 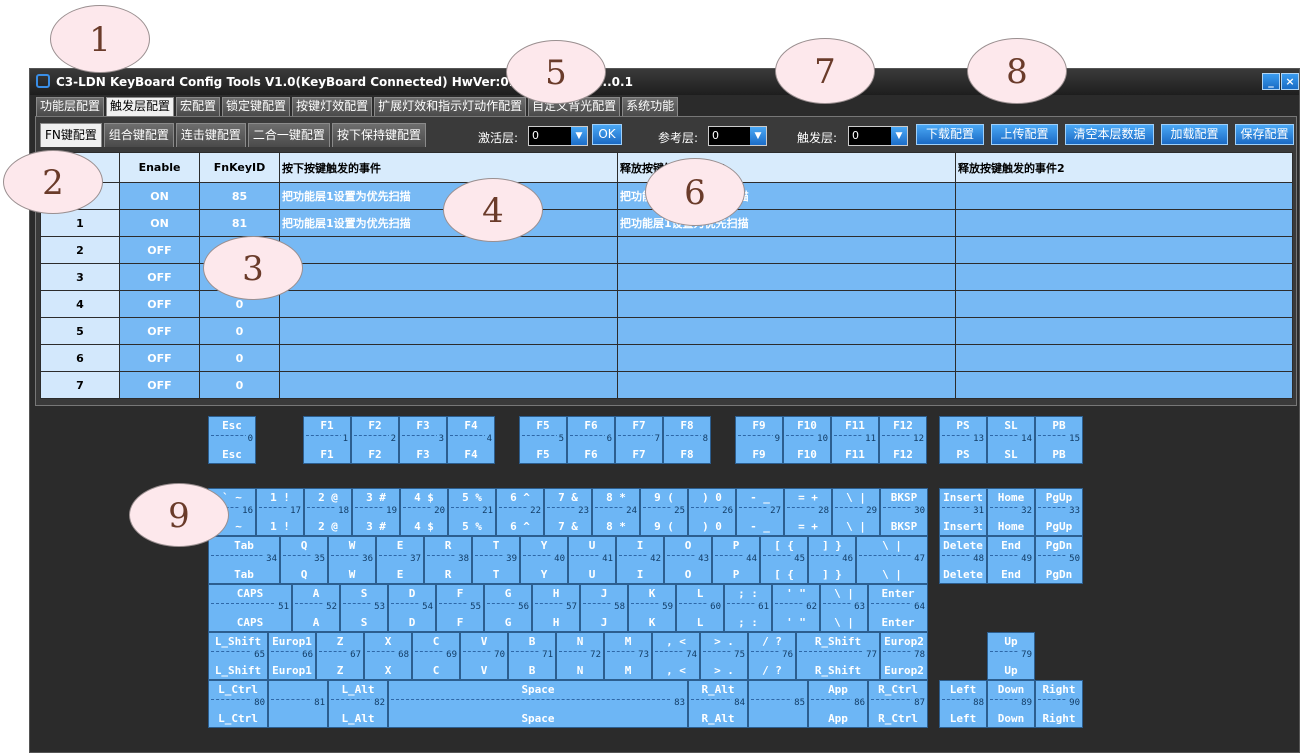 I want to click on key-3: 3 # 19 3 #, so click(x=376, y=512).